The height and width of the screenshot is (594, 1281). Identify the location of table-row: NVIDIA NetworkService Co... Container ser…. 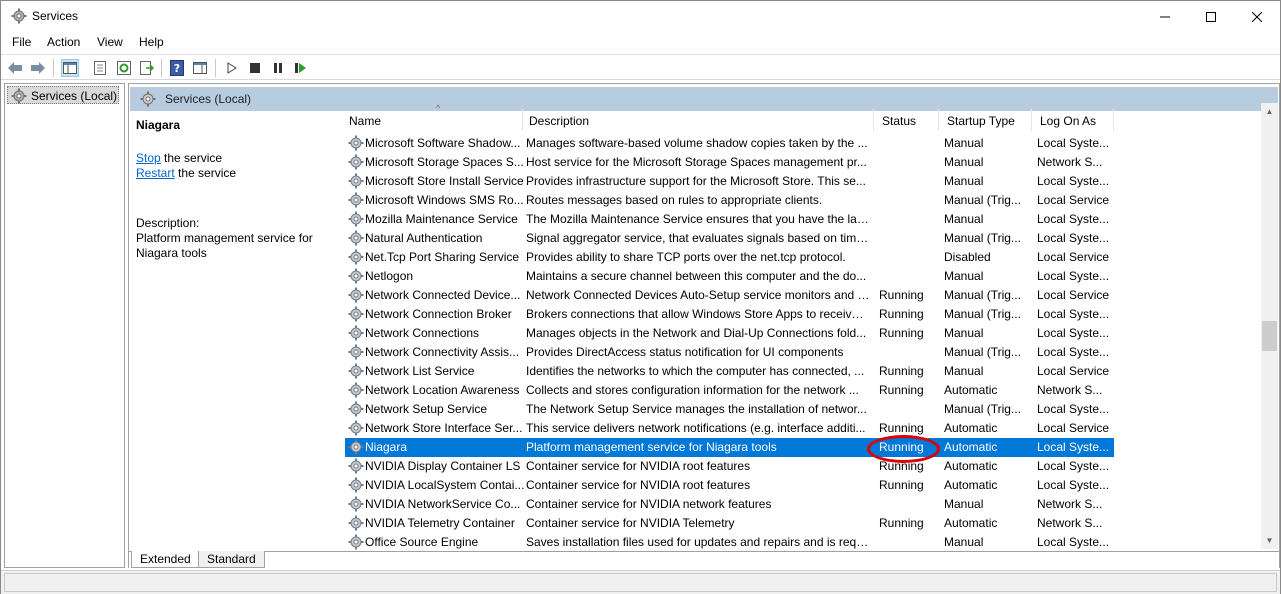
(729, 504).